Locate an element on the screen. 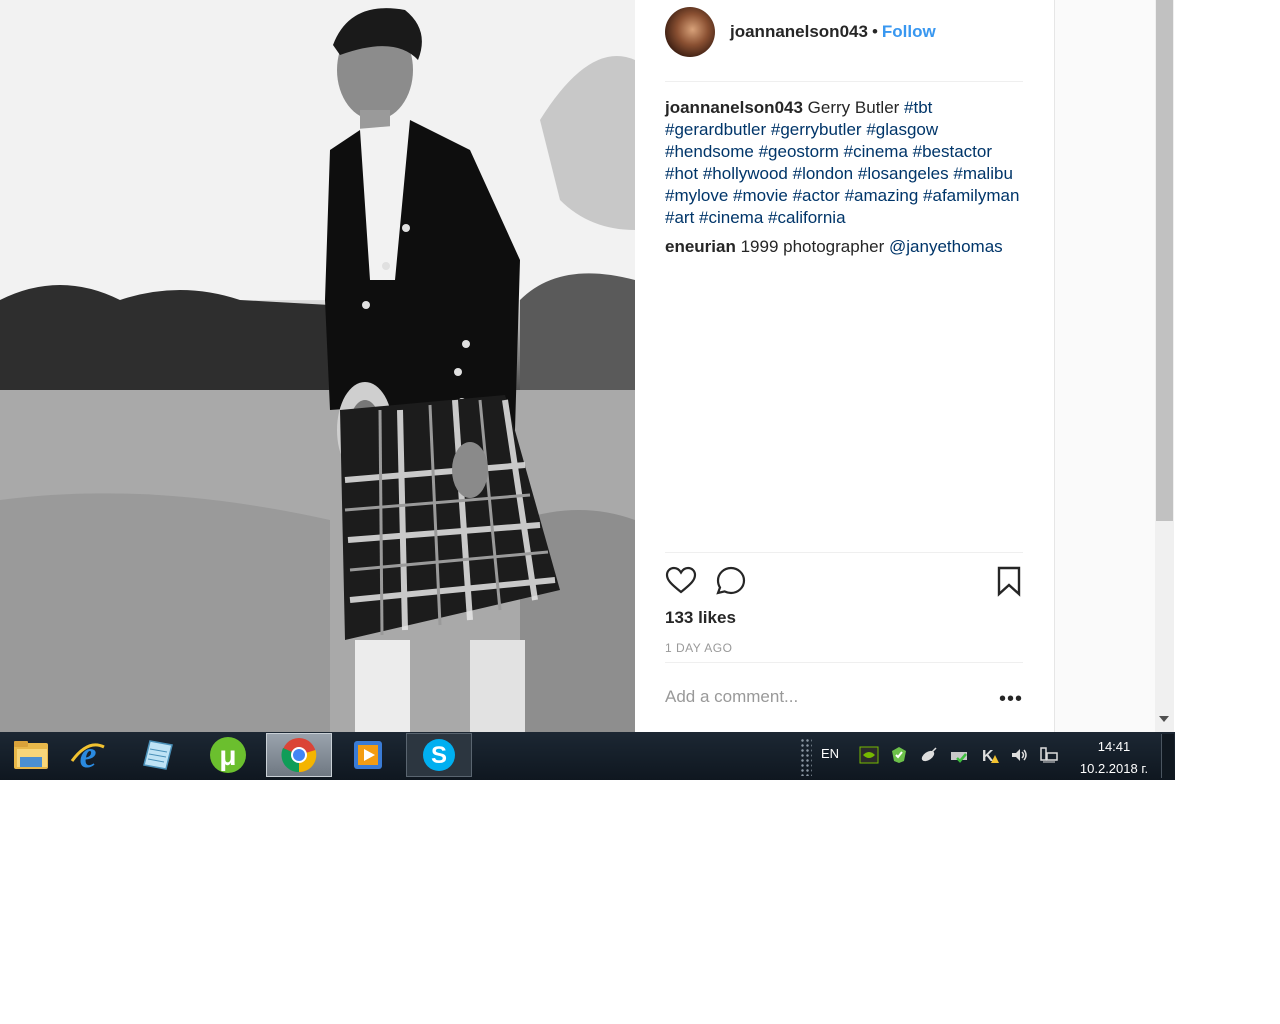 This screenshot has width=1280, height=1024. media-player-icon is located at coordinates (368, 755).